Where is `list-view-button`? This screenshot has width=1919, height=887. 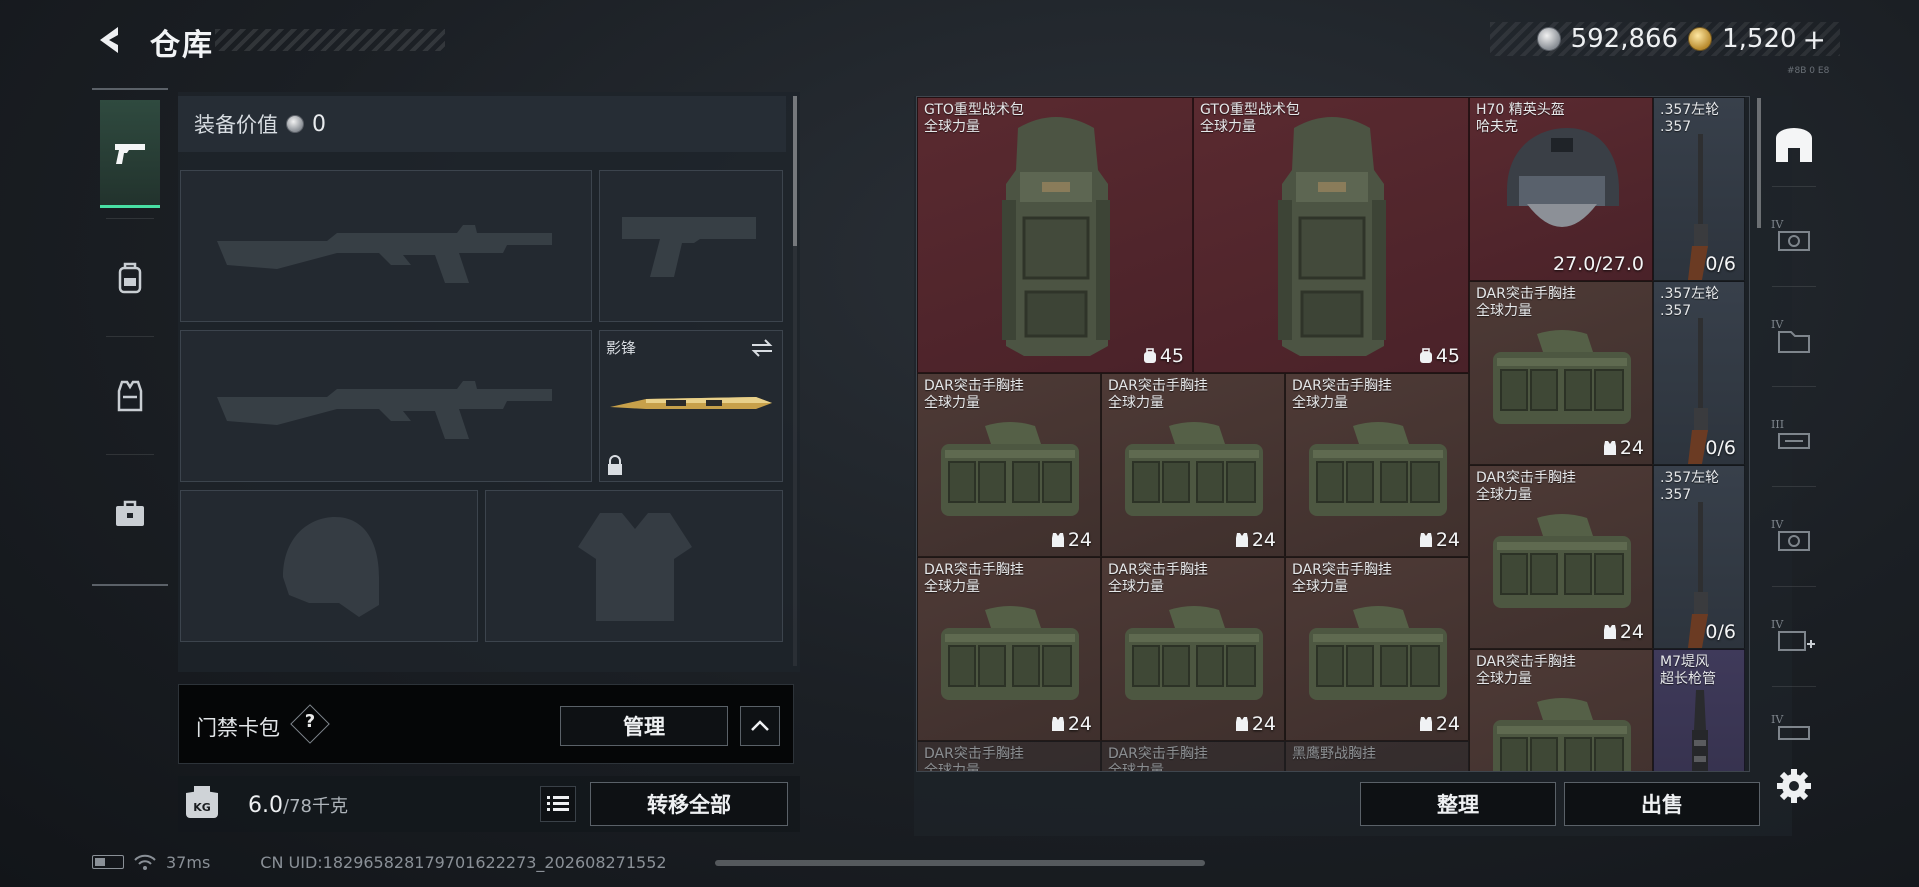
list-view-button is located at coordinates (558, 804).